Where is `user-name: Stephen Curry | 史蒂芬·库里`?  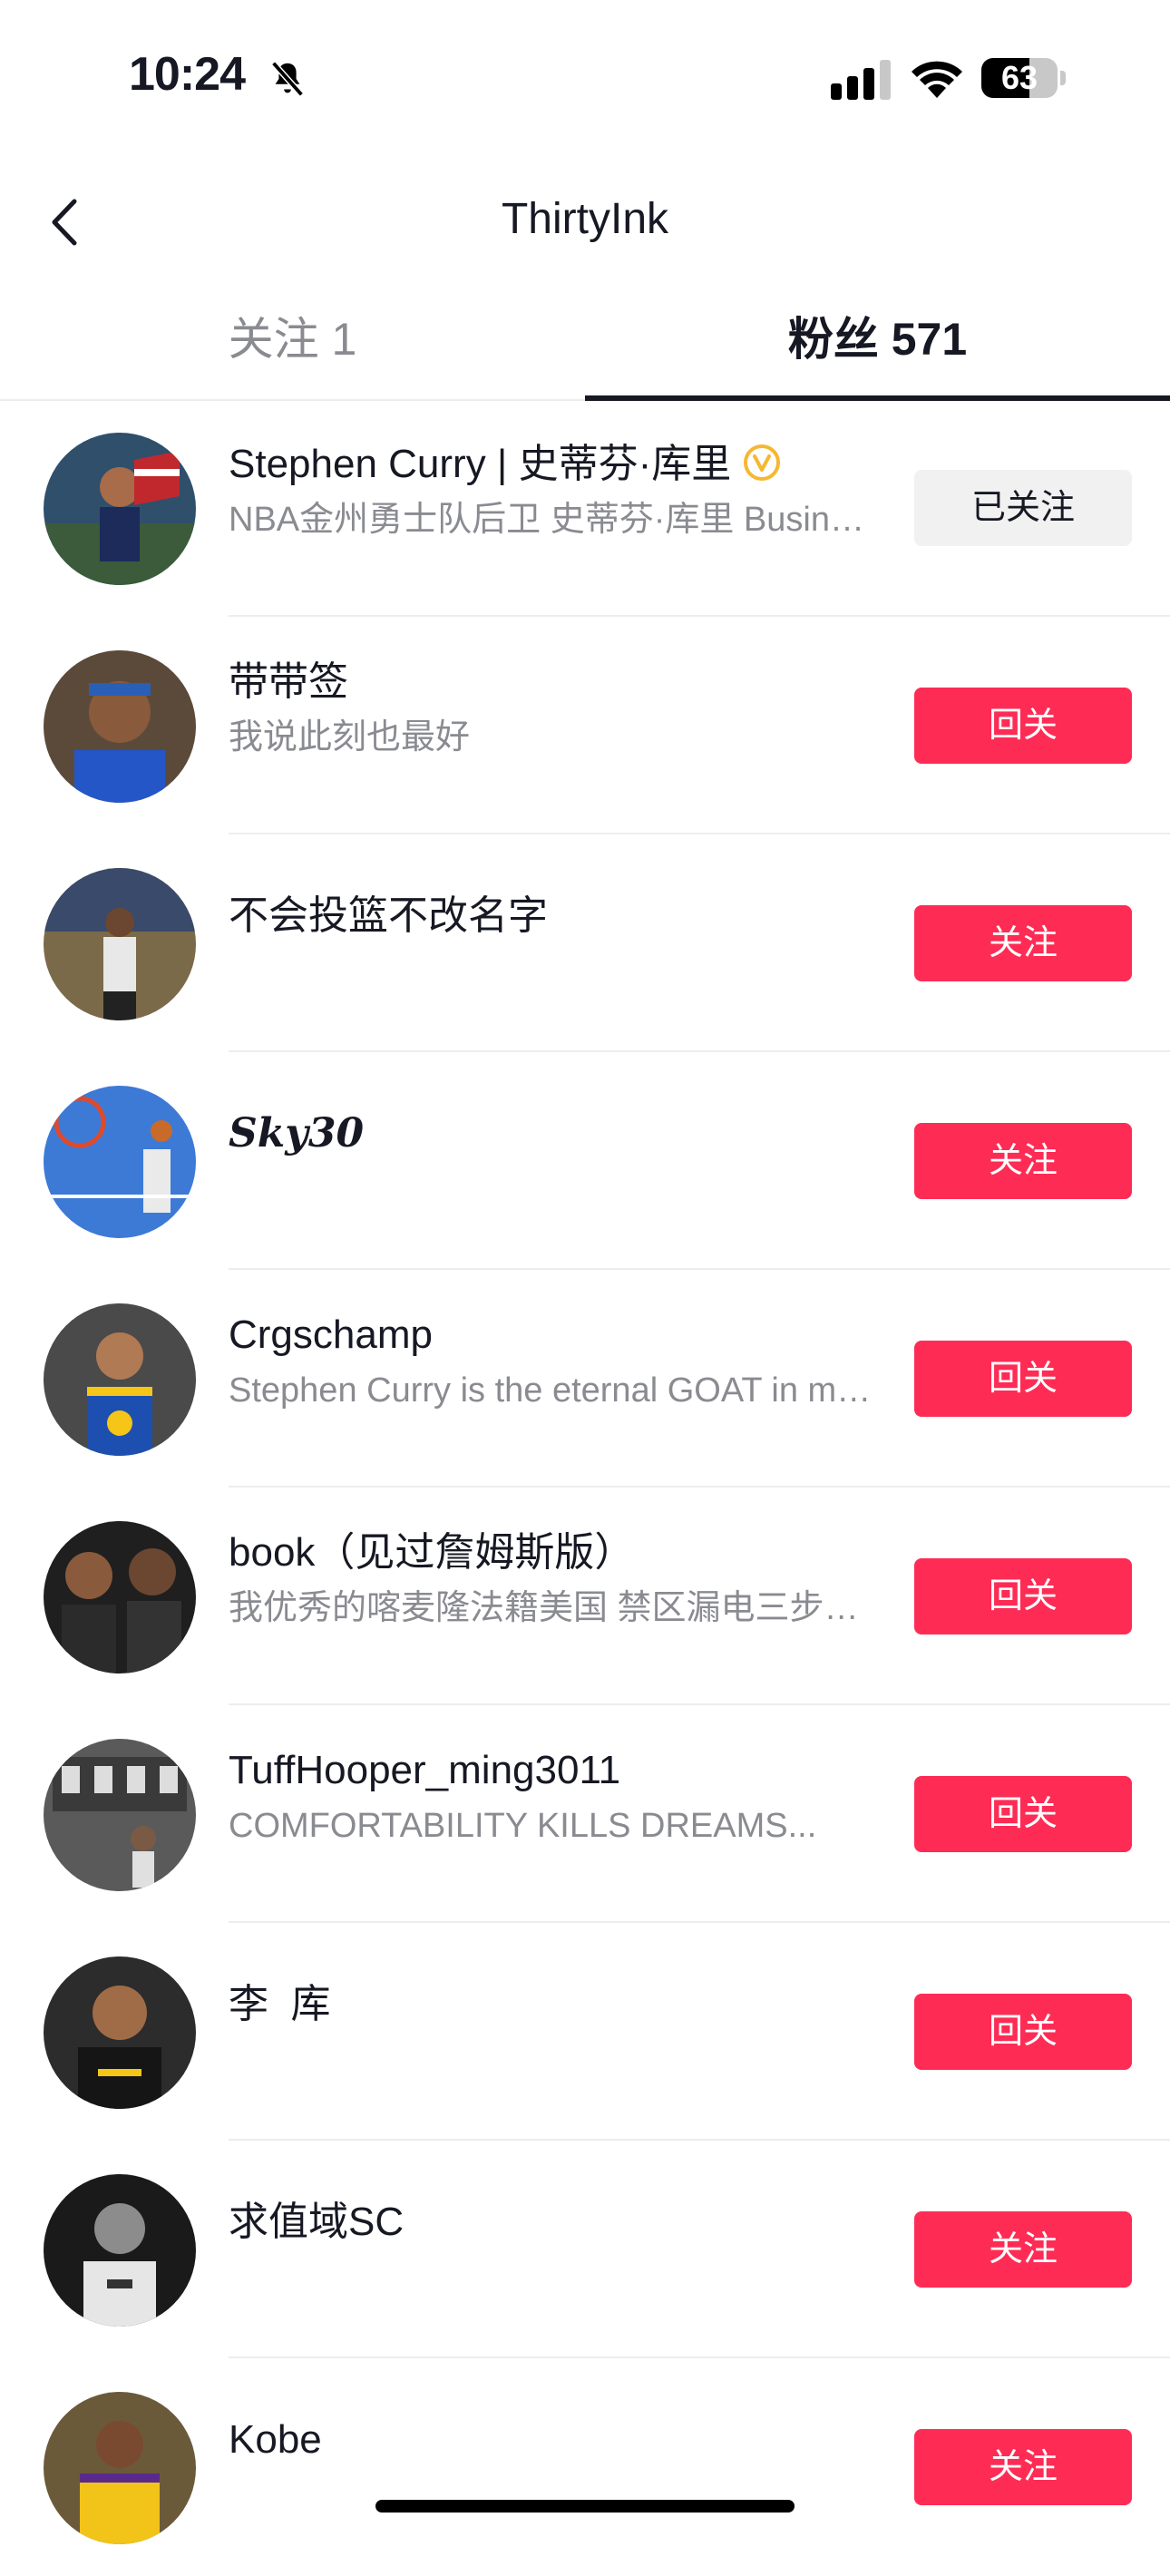 user-name: Stephen Curry | 史蒂芬·库里 is located at coordinates (555, 464).